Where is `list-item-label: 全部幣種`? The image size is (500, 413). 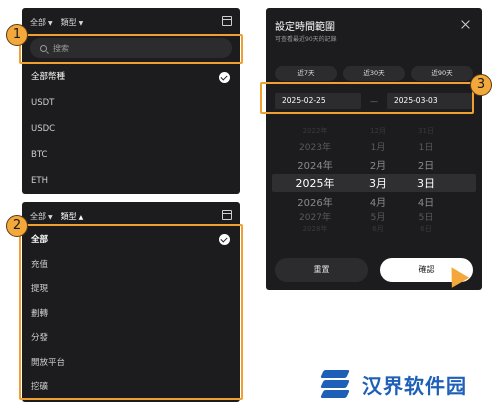
list-item-label: 全部幣種 is located at coordinates (48, 77).